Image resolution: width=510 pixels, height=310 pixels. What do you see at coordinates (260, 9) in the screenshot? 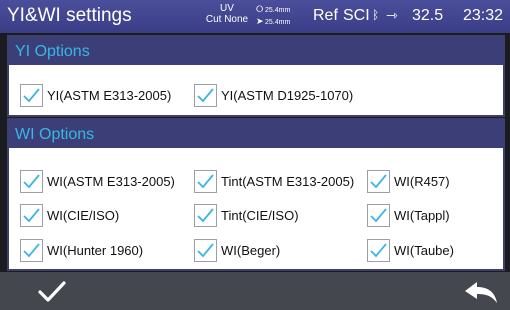
I see `aperture-circle-icon: ⭘` at bounding box center [260, 9].